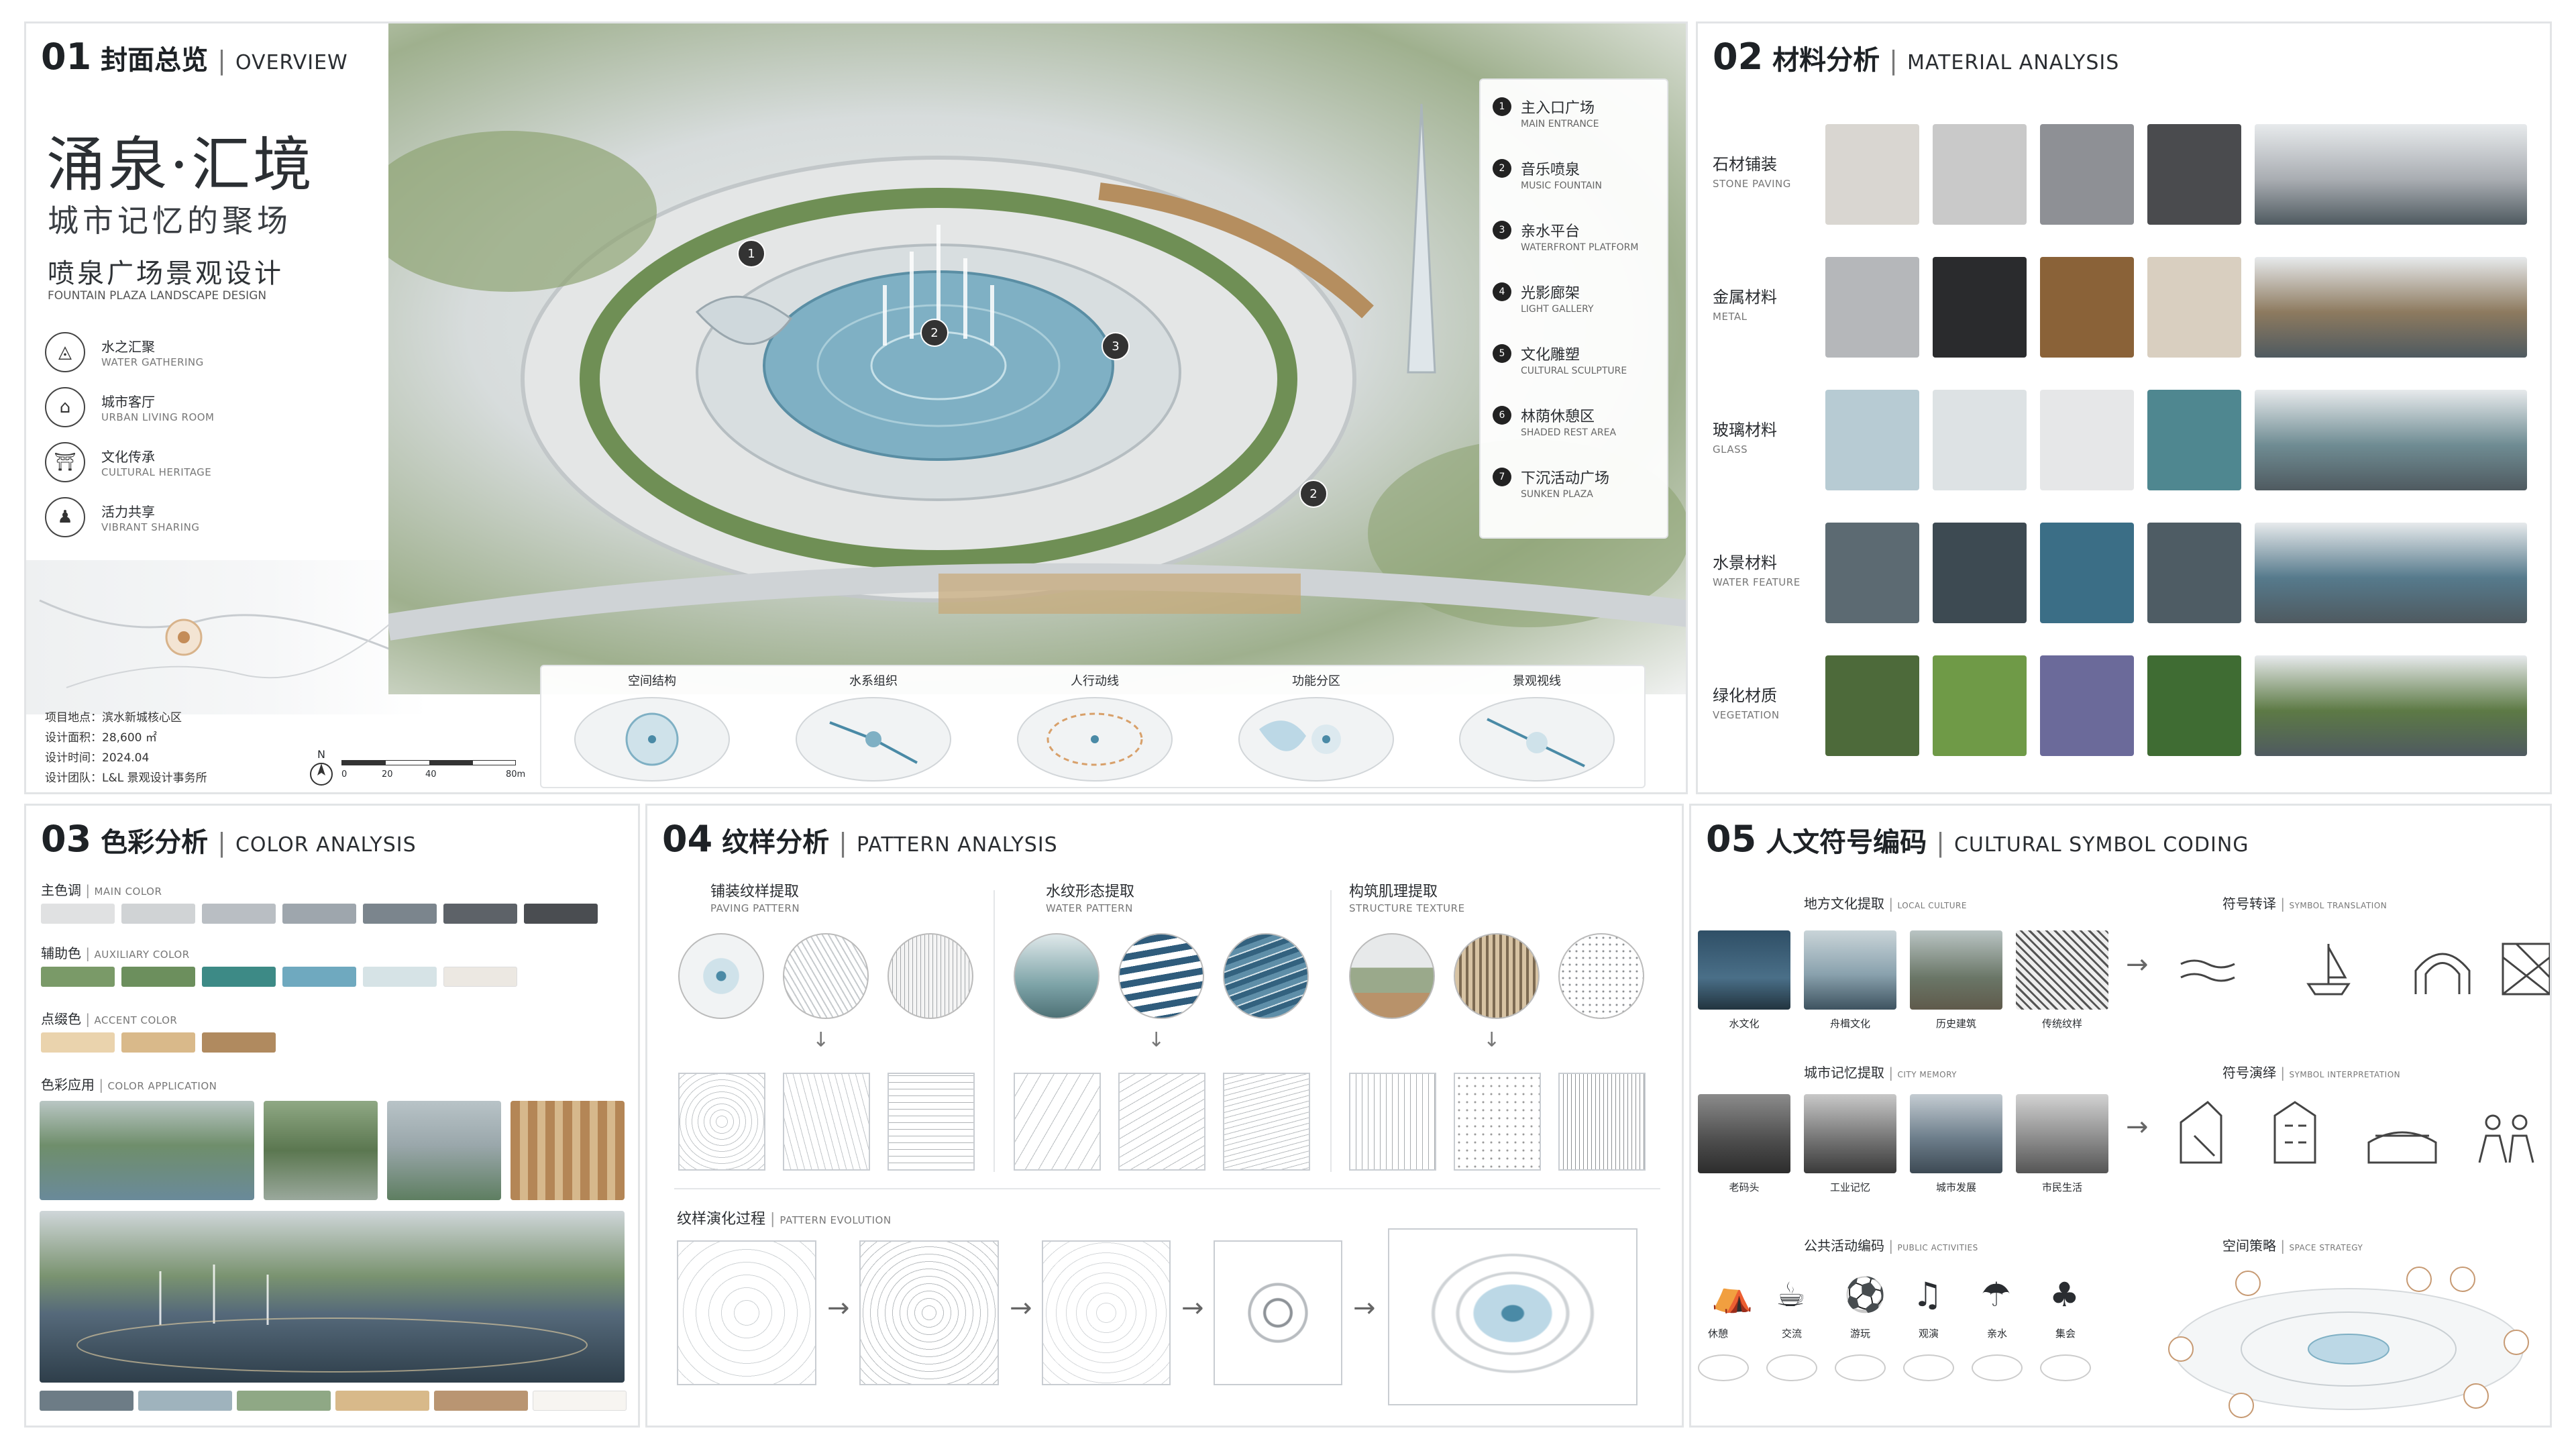  I want to click on info-area: 设计面积：28,600 ㎡, so click(101, 738).